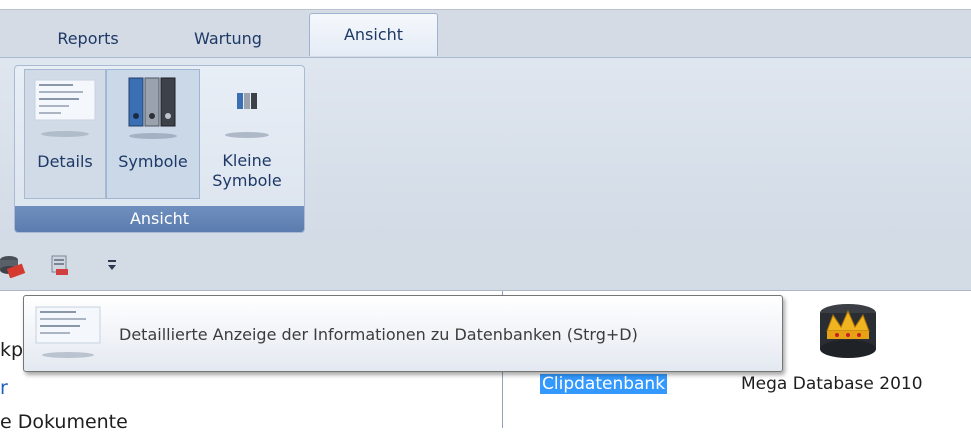  Describe the element at coordinates (61, 268) in the screenshot. I see `database-delete-icon` at that location.